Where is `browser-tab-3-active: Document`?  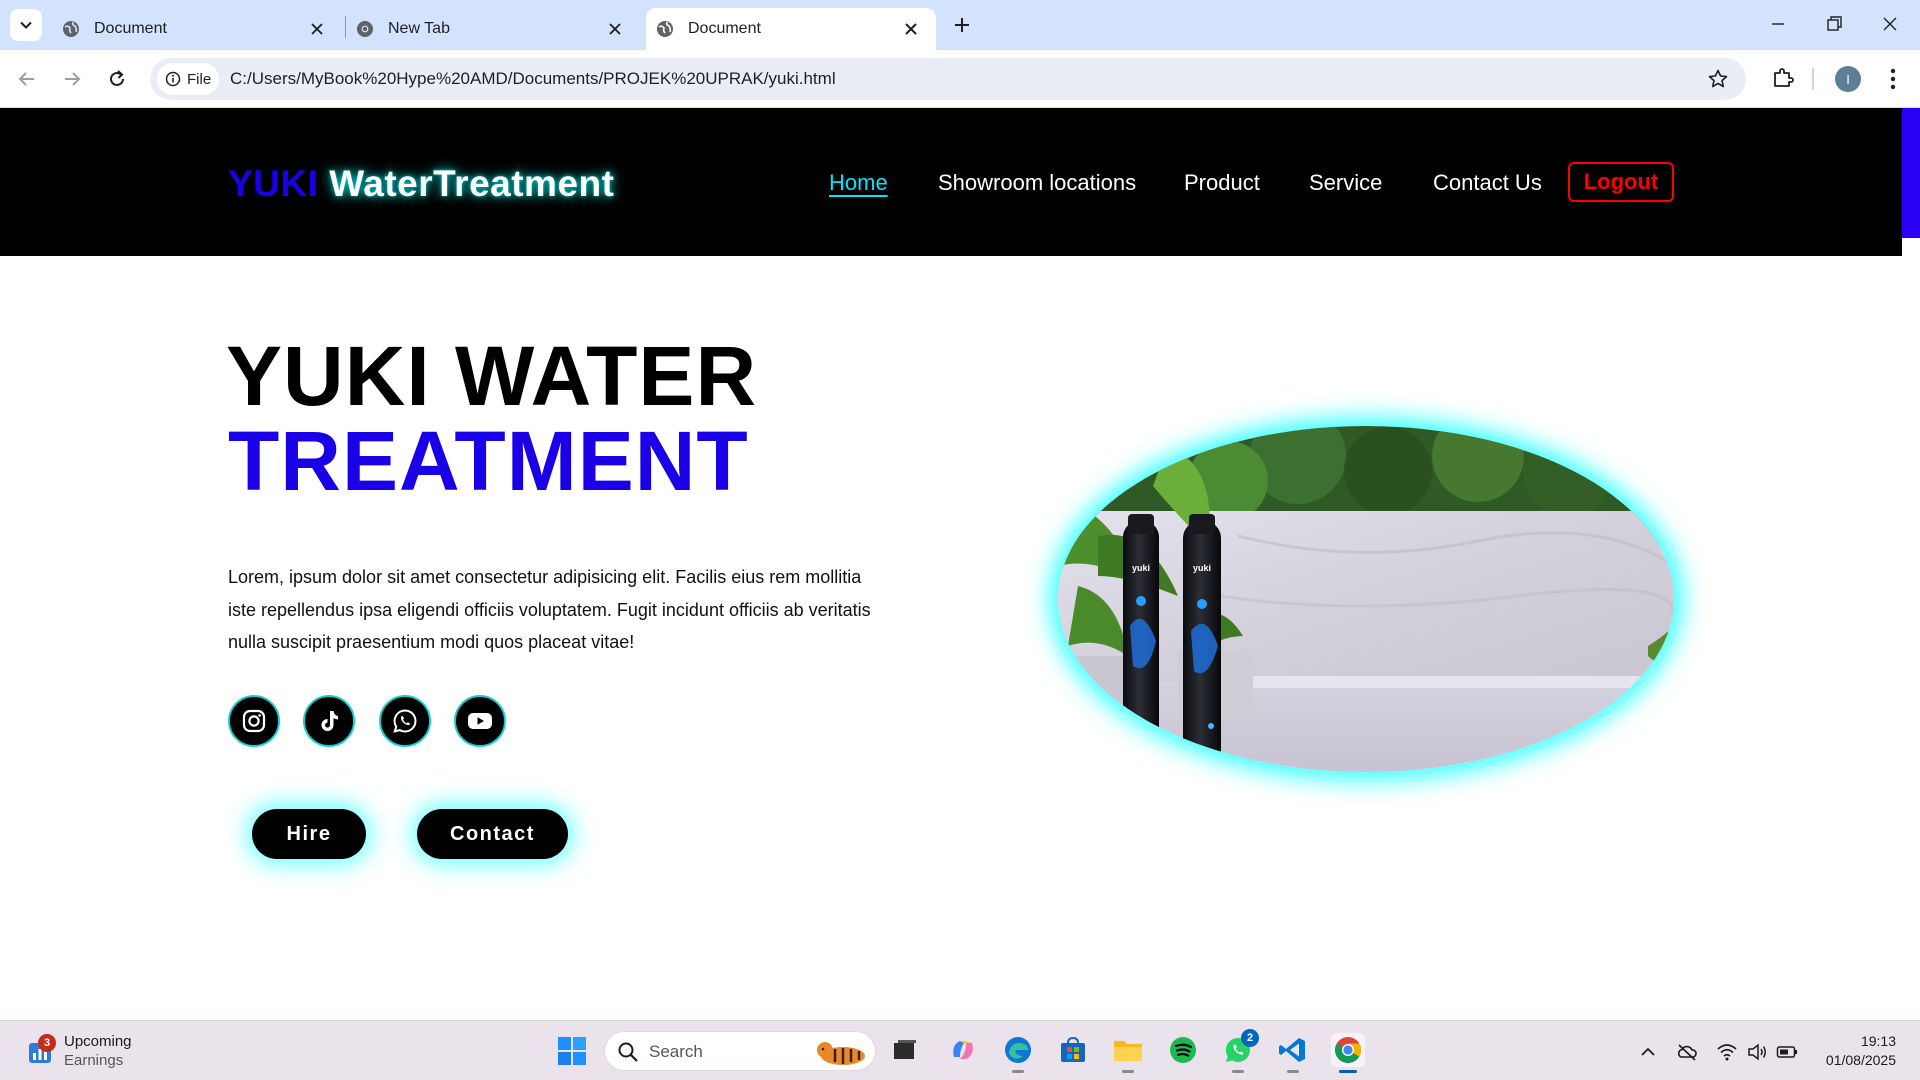 browser-tab-3-active: Document is located at coordinates (791, 29).